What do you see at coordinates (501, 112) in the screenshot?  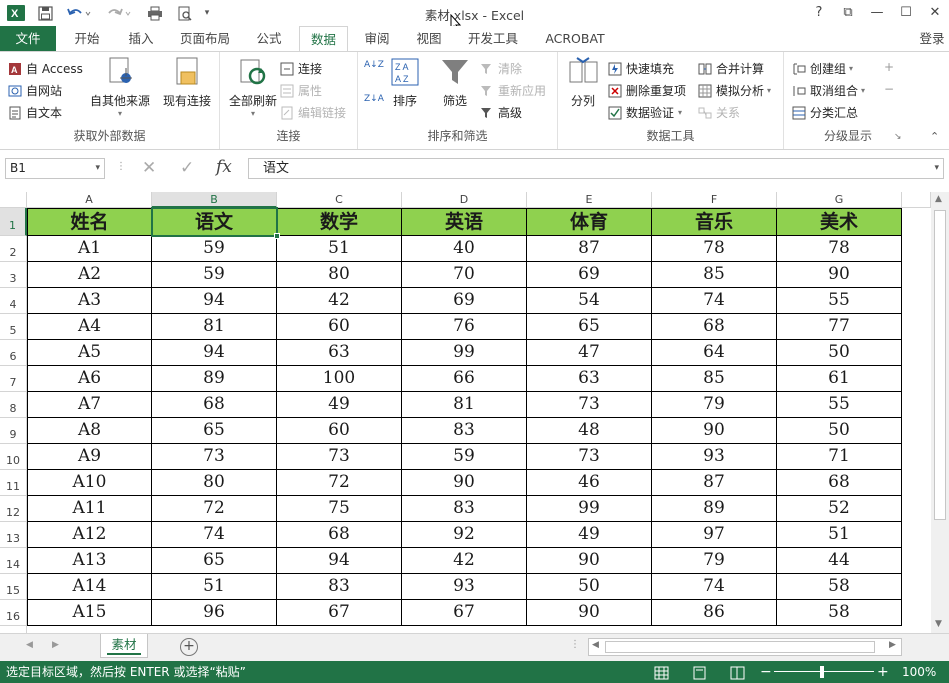 I see `advanced-filter-button: 高级` at bounding box center [501, 112].